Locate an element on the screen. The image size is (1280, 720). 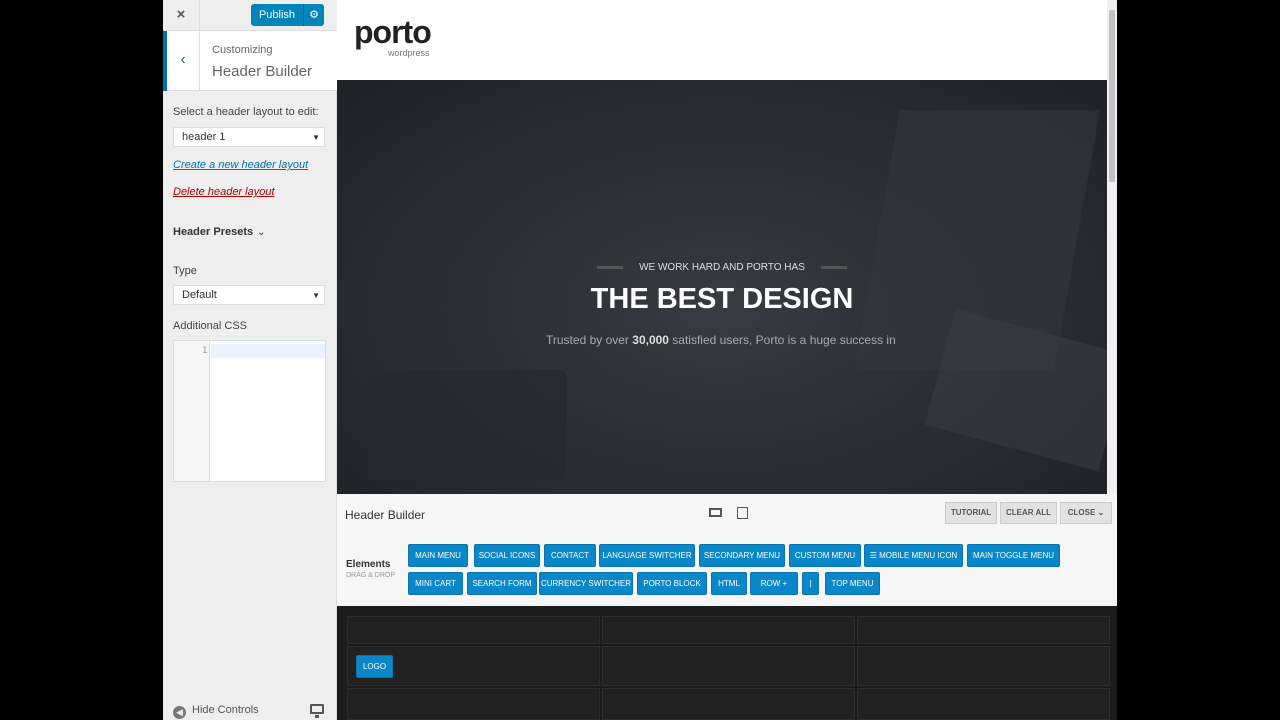
delete-layout-link: Delete header layout is located at coordinates (224, 192).